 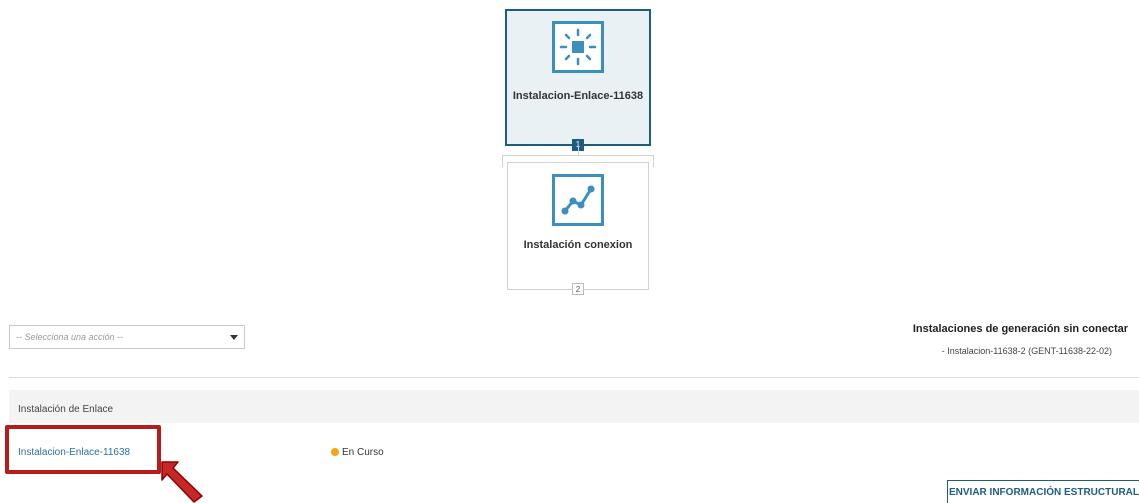 I want to click on unconnected-title: Instalaciones de generación sin conectar, so click(x=1020, y=329).